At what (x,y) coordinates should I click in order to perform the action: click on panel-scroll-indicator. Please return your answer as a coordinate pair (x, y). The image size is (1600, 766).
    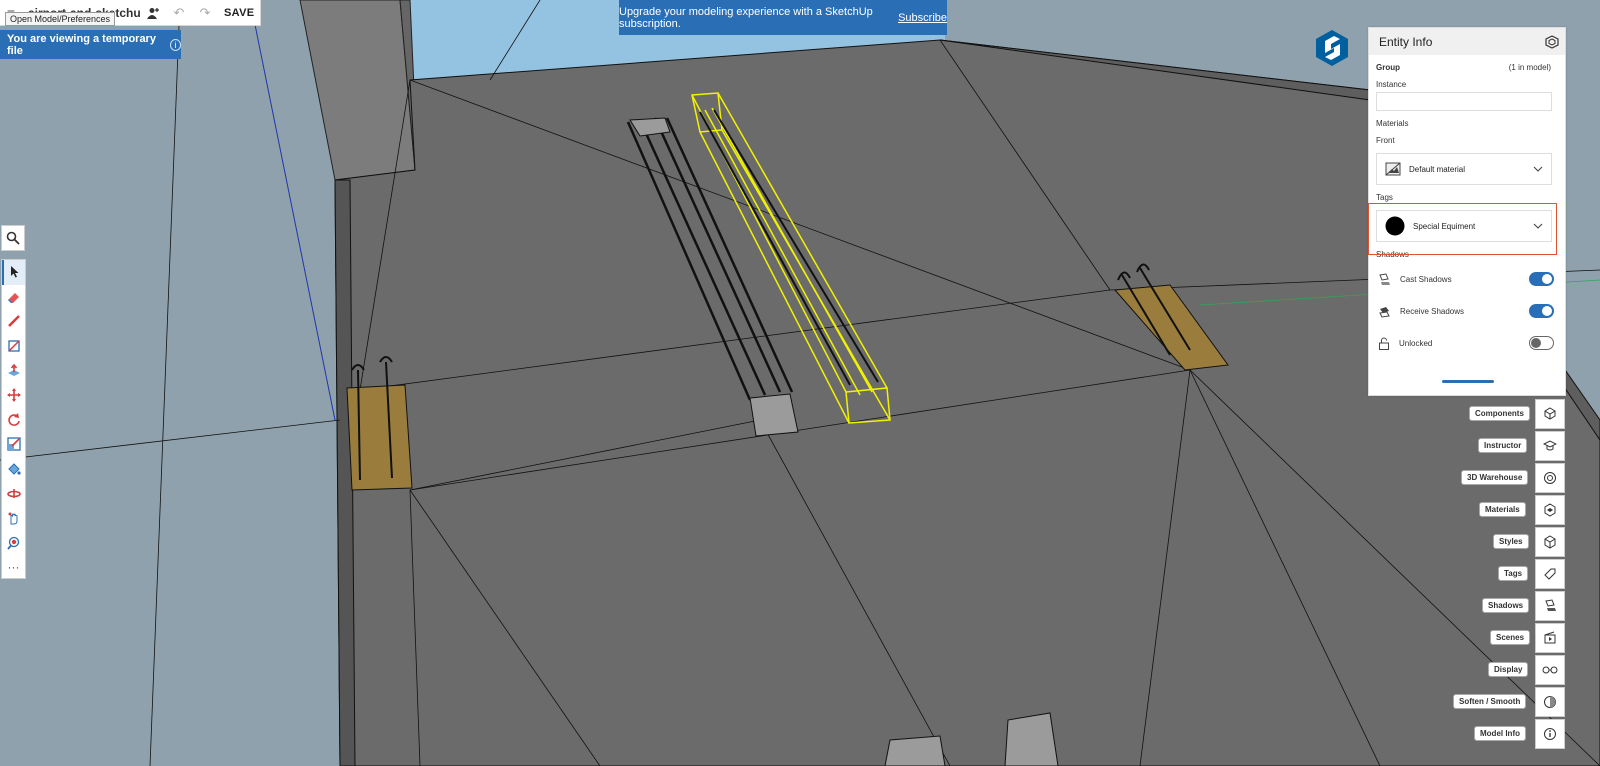
    Looking at the image, I should click on (1468, 381).